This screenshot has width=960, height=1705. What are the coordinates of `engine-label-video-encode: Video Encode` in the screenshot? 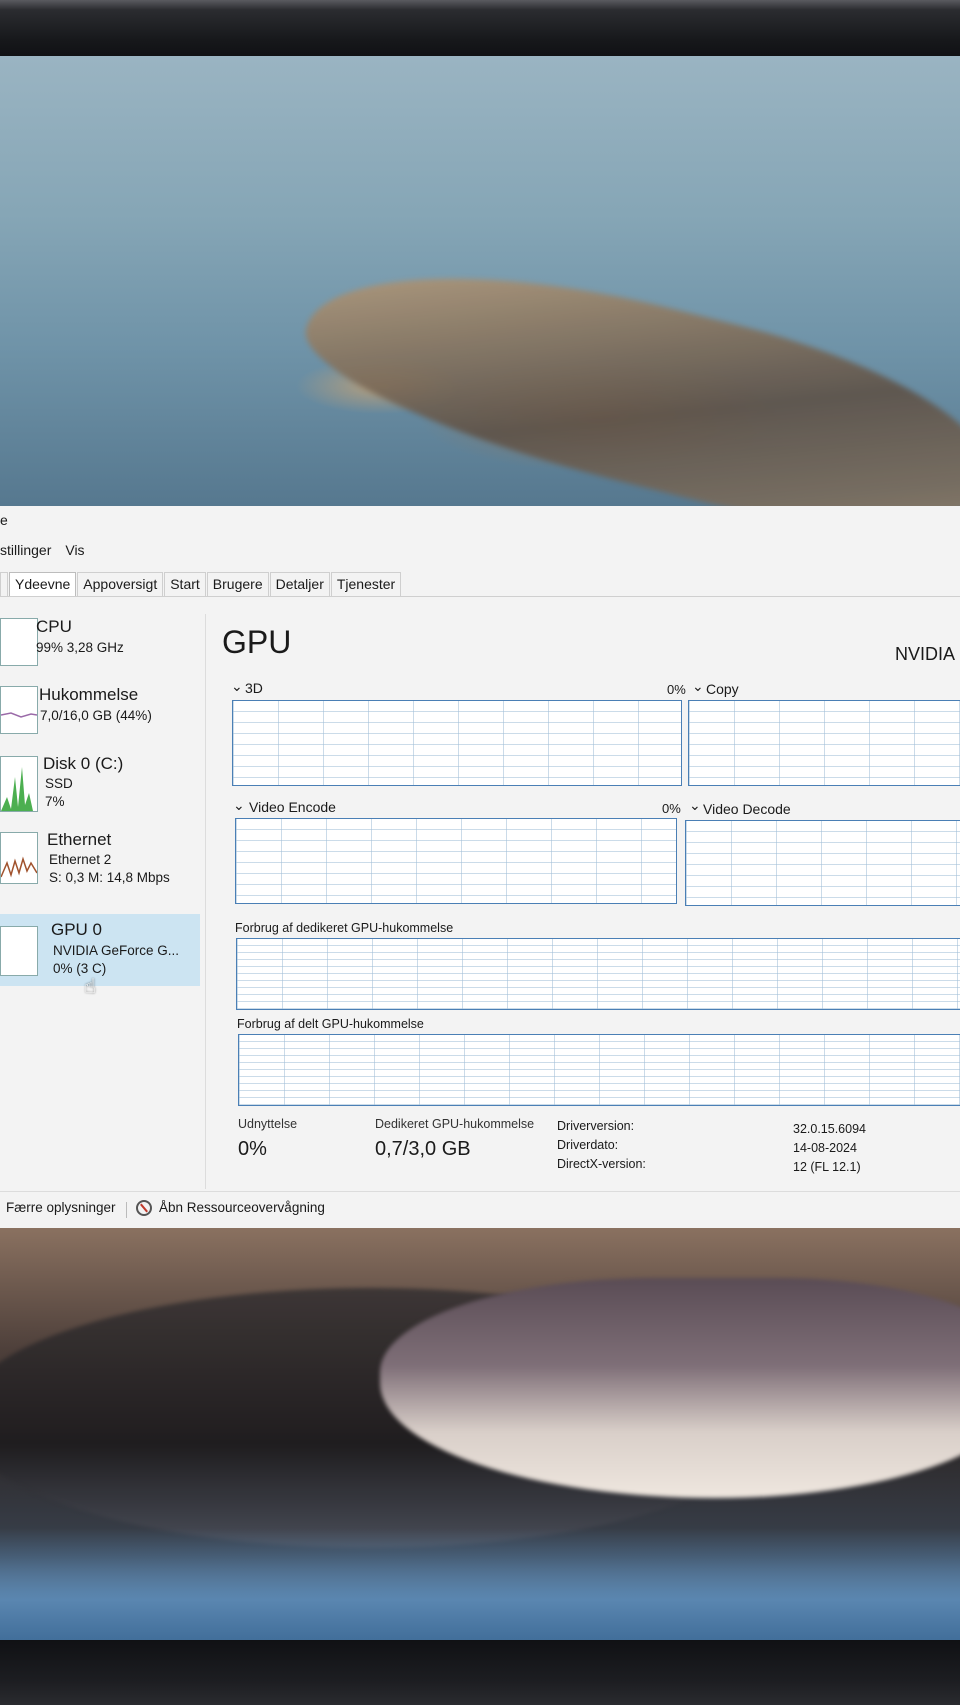 It's located at (292, 807).